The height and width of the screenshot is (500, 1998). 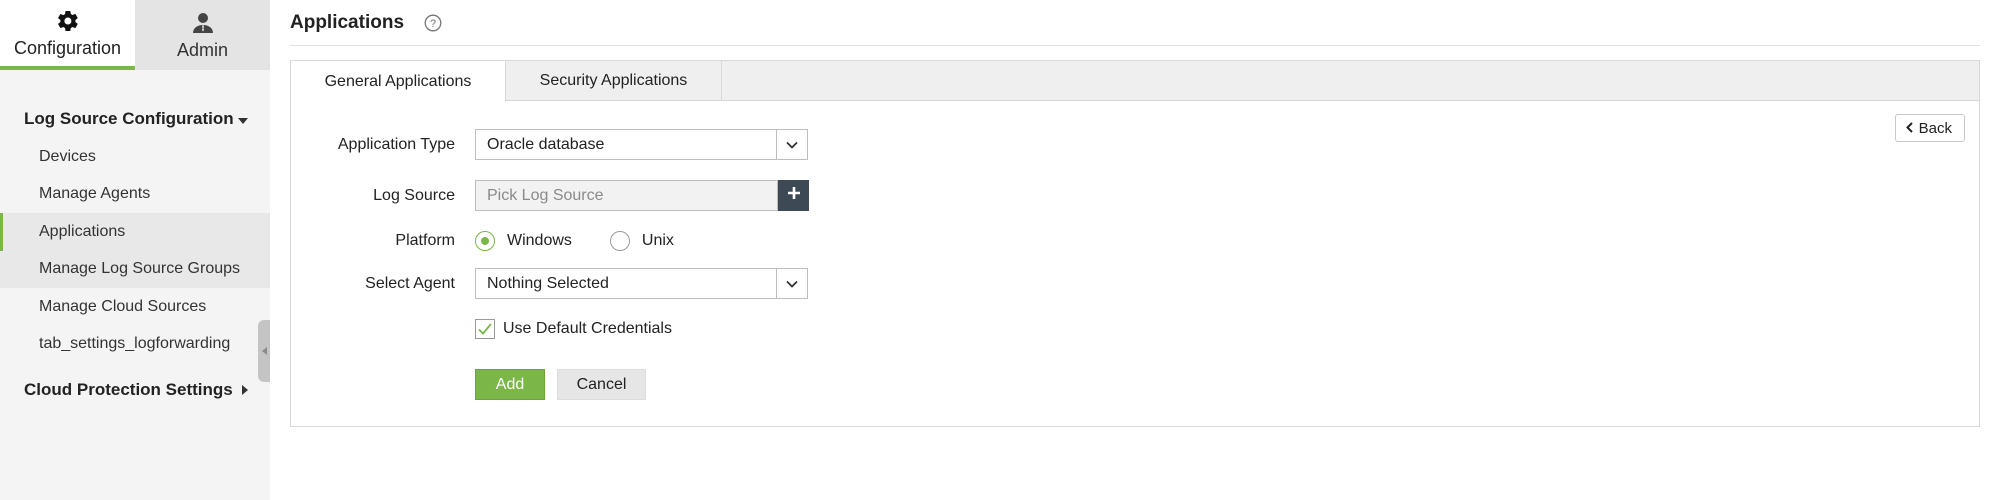 What do you see at coordinates (135, 157) in the screenshot?
I see `sidebar-item-devices: Devices` at bounding box center [135, 157].